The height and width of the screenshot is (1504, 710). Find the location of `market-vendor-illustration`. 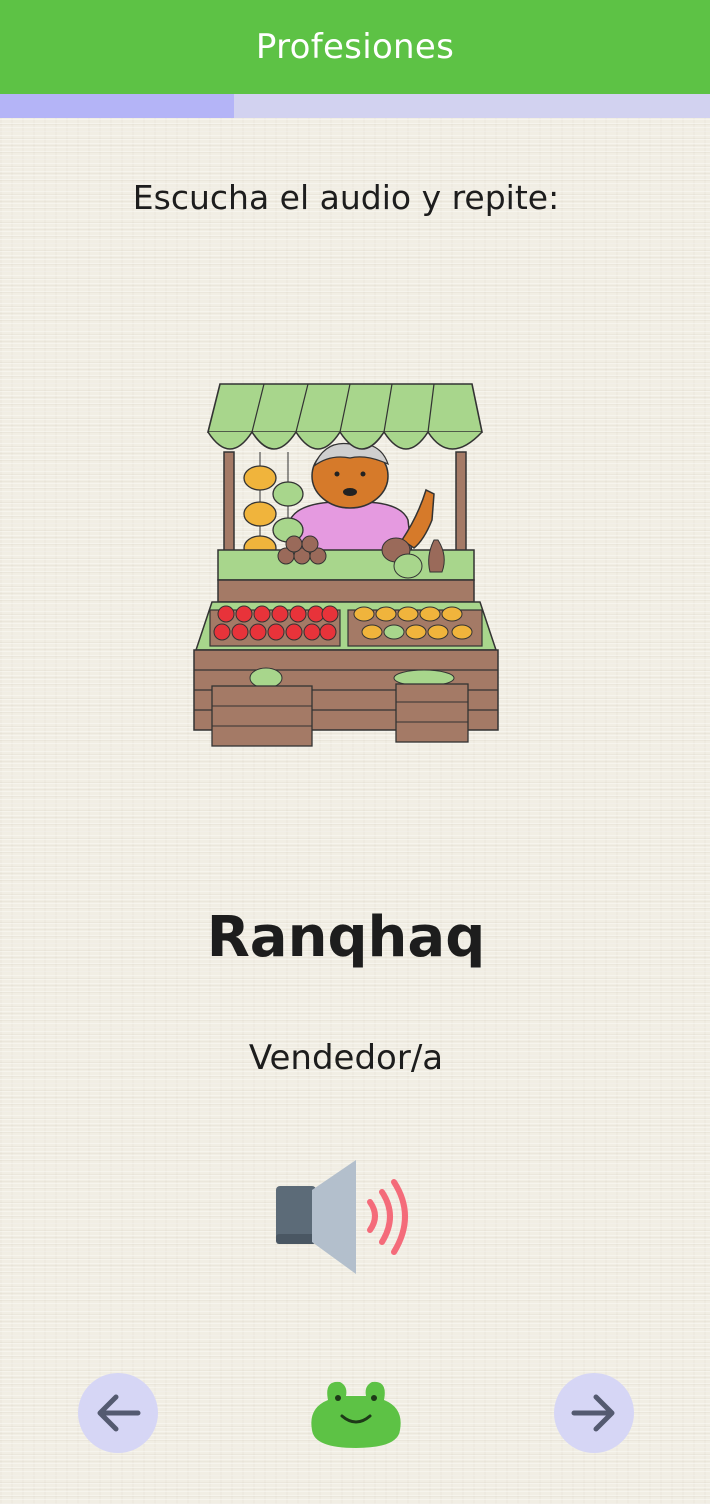

market-vendor-illustration is located at coordinates (346, 565).